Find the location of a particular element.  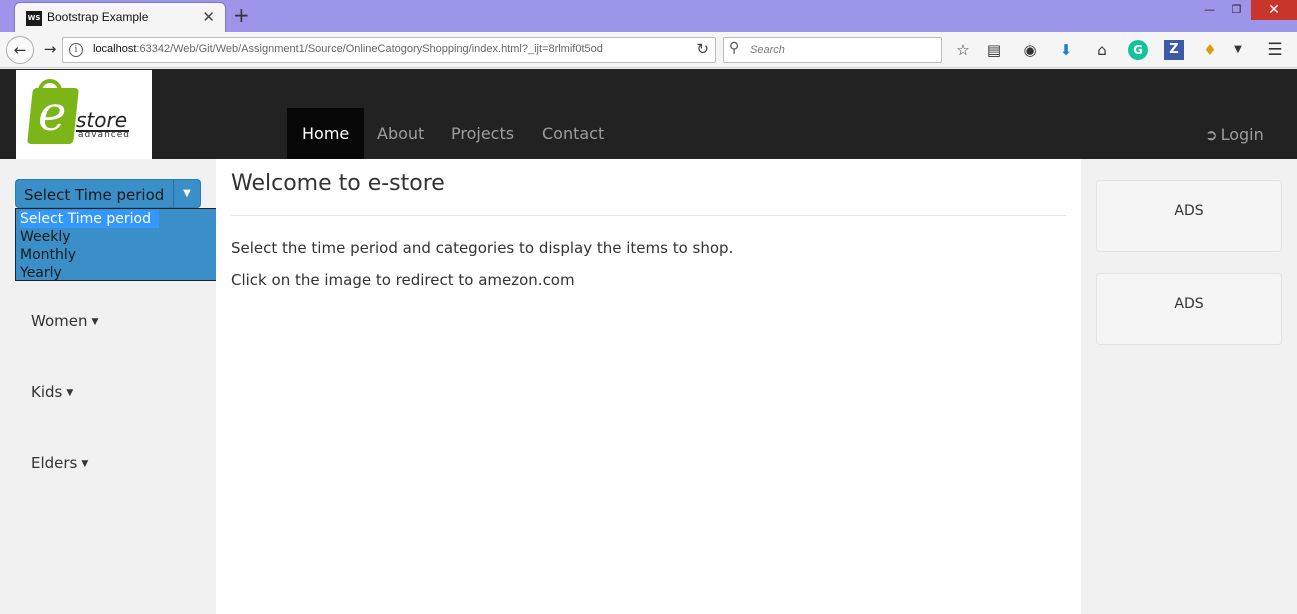

time-option-weekly: Weekly is located at coordinates (45, 237).